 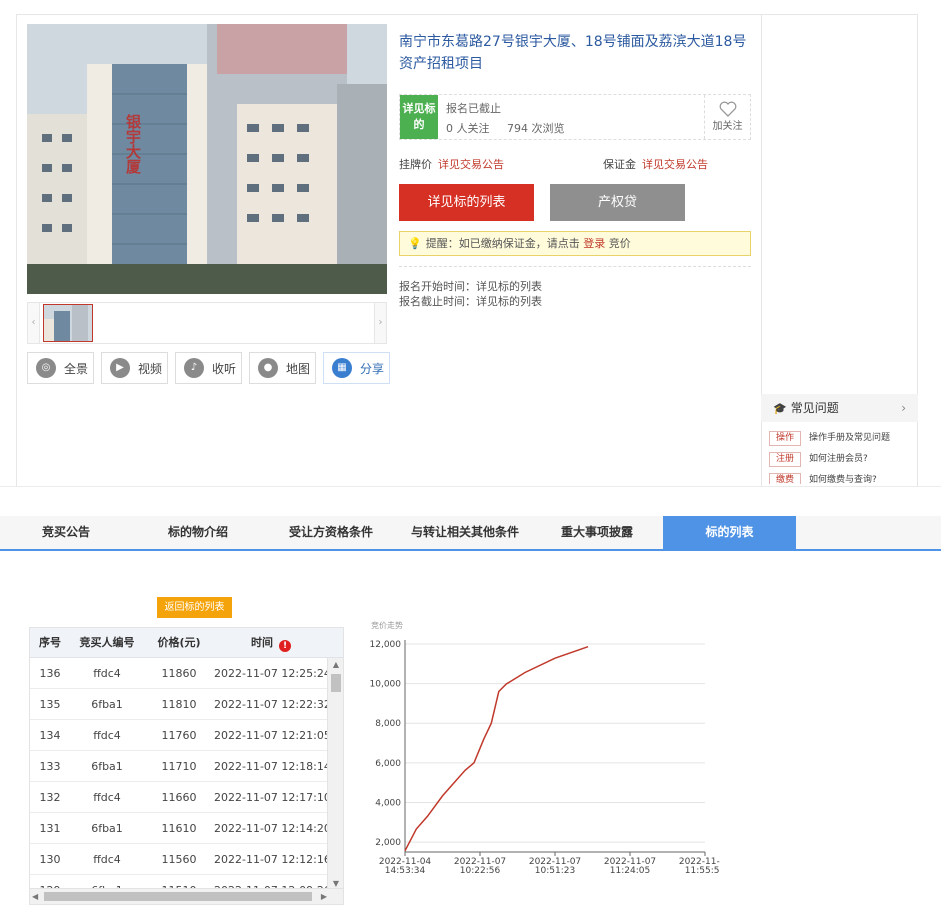 I want to click on video-button: ▶ 视频, so click(x=134, y=368).